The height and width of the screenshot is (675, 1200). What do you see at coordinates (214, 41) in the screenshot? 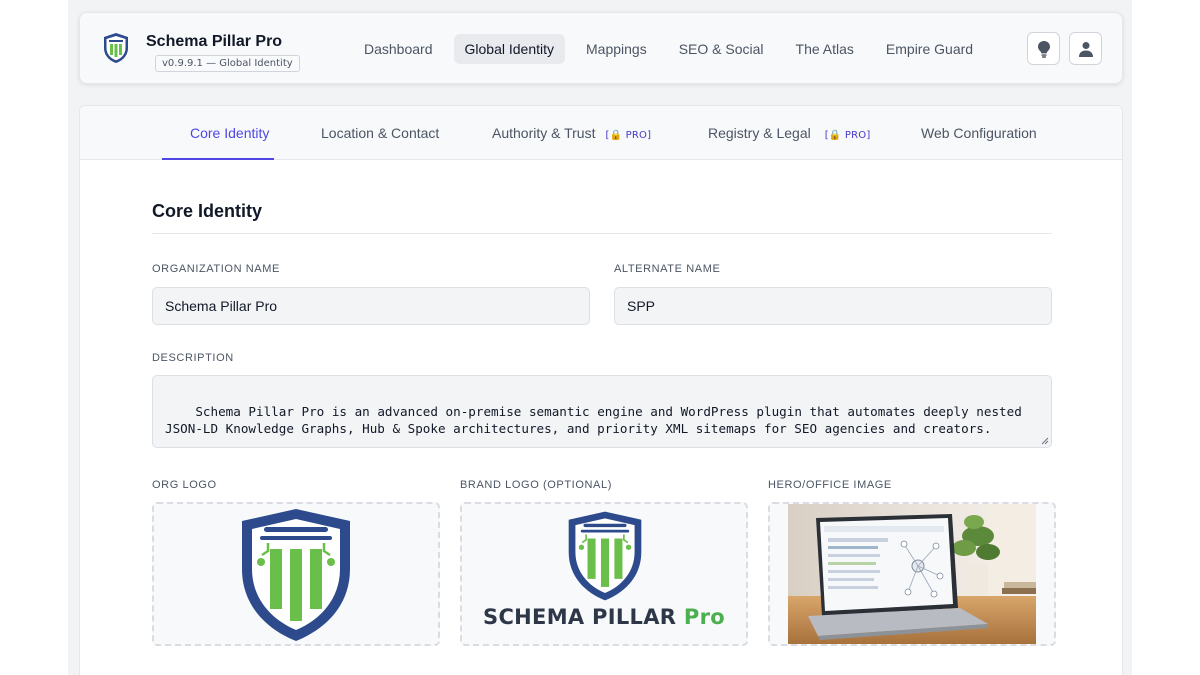
I see `app-title: Schema Pillar Pro` at bounding box center [214, 41].